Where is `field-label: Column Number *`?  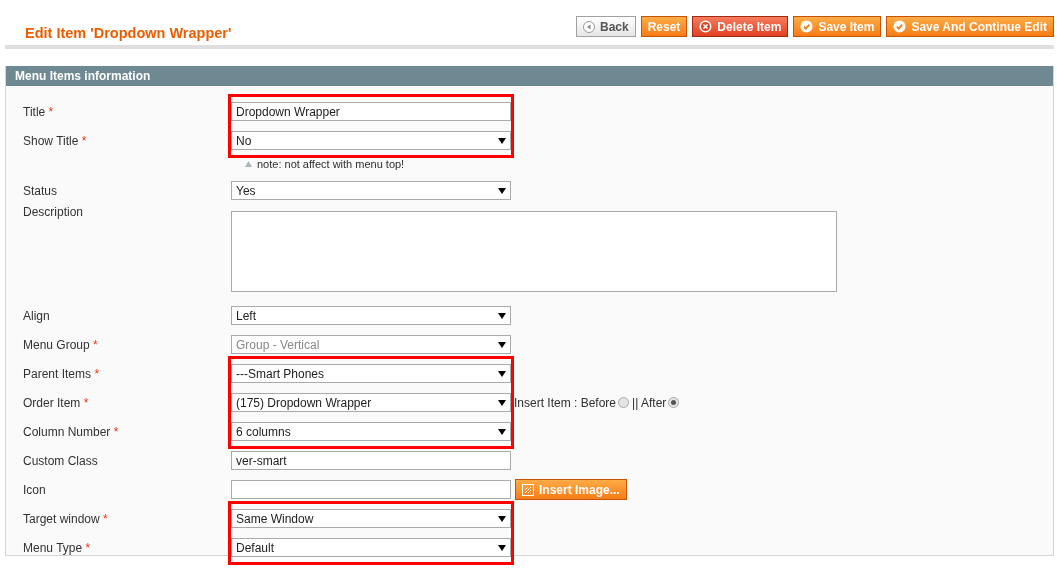 field-label: Column Number * is located at coordinates (71, 431).